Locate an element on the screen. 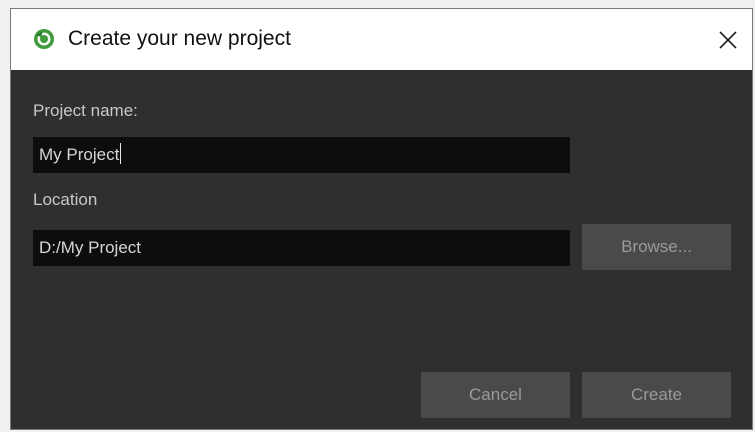 Image resolution: width=755 pixels, height=432 pixels. close-icon is located at coordinates (728, 40).